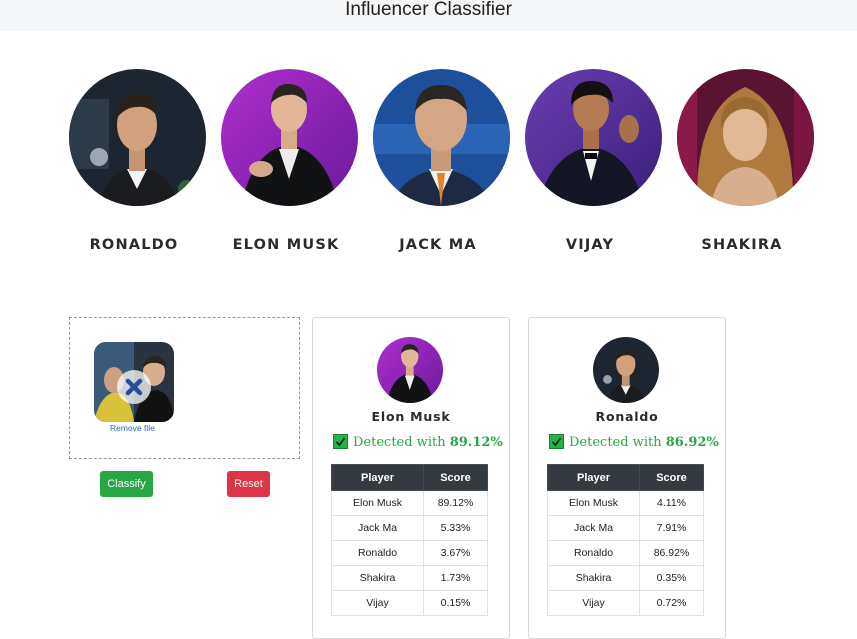  I want to click on score-cell: 89.12%, so click(455, 503).